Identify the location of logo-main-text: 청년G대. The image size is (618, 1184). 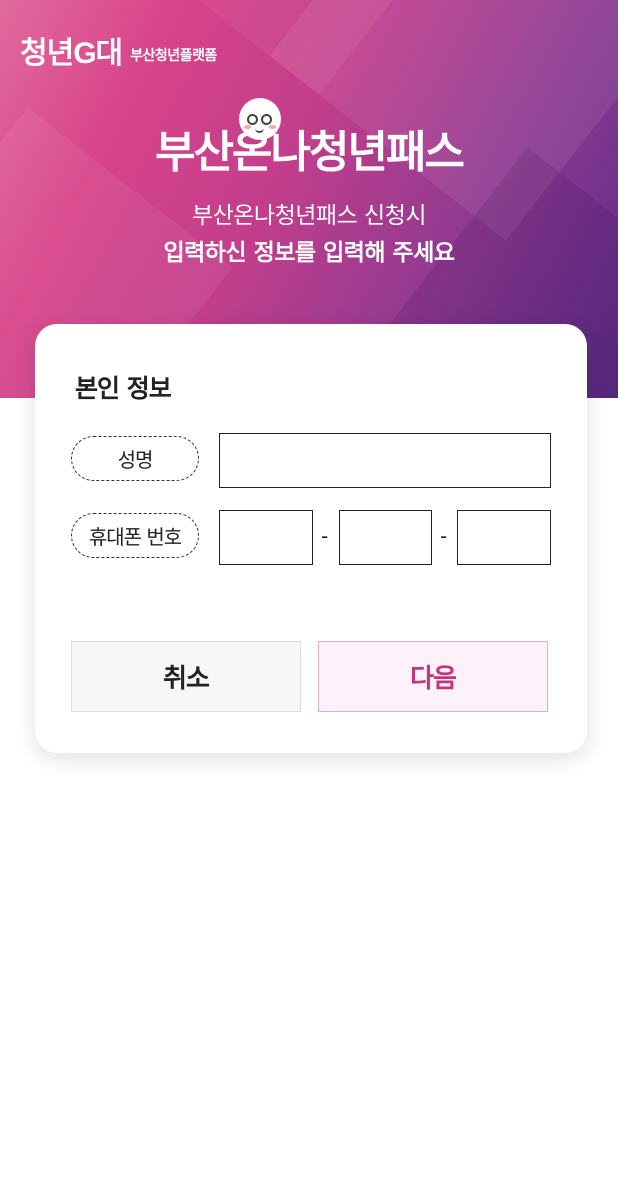
(71, 53).